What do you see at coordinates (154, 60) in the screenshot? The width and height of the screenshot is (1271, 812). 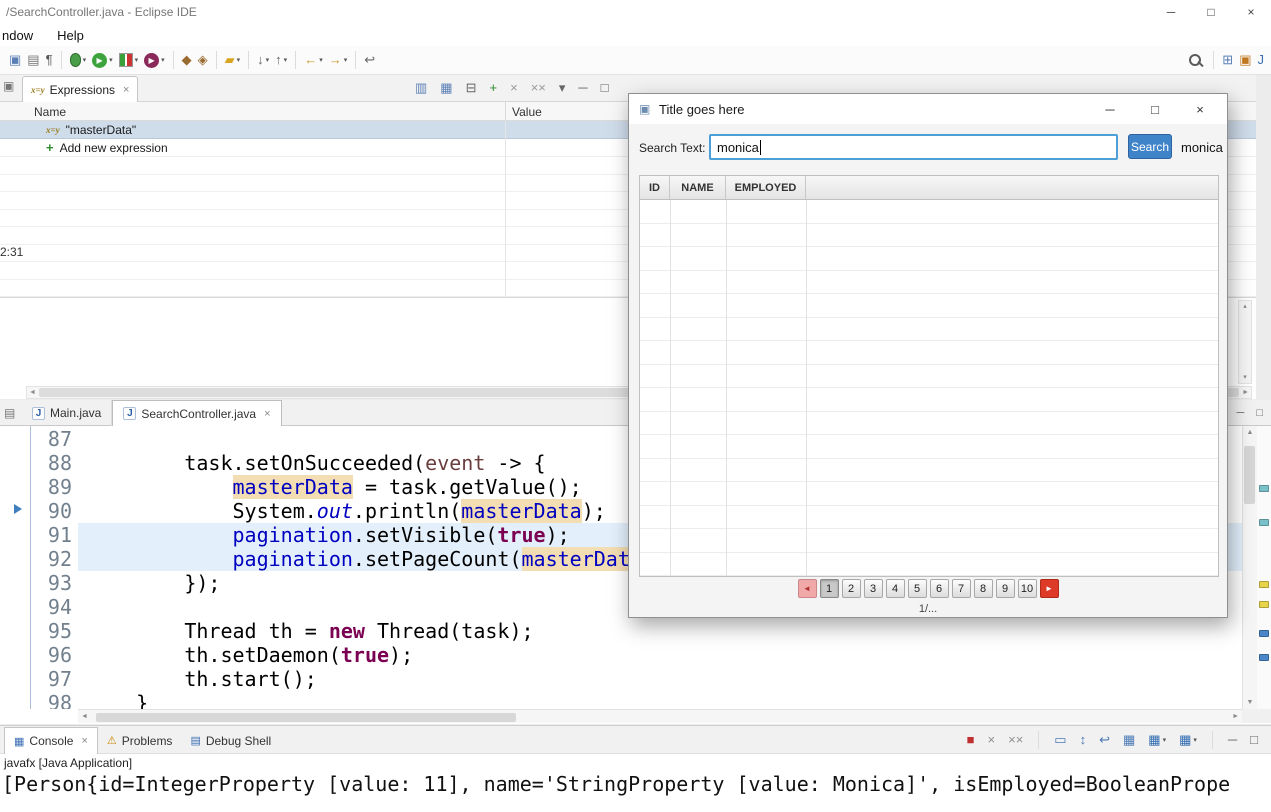 I see `profile-icon: ▶ ▾` at bounding box center [154, 60].